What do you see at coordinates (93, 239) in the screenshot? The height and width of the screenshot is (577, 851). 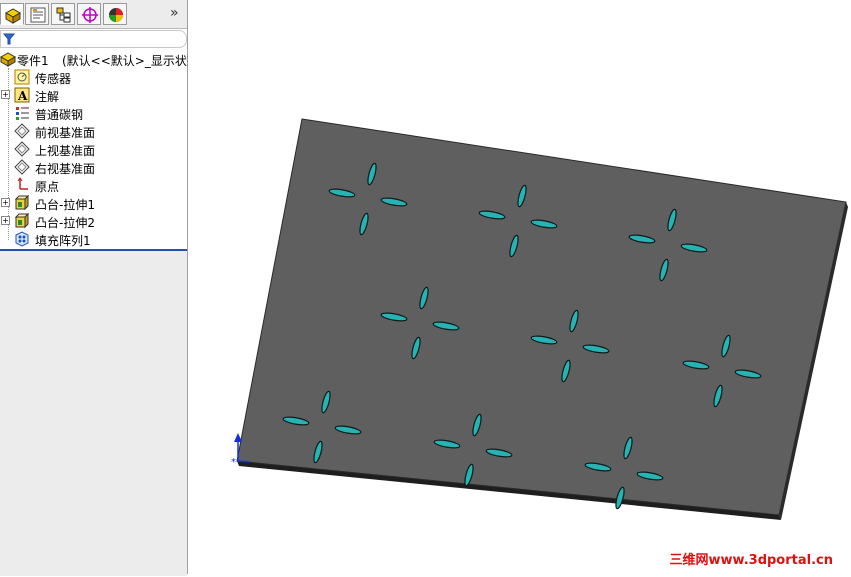 I see `tree-item-fill-pattern1: 填充阵列1` at bounding box center [93, 239].